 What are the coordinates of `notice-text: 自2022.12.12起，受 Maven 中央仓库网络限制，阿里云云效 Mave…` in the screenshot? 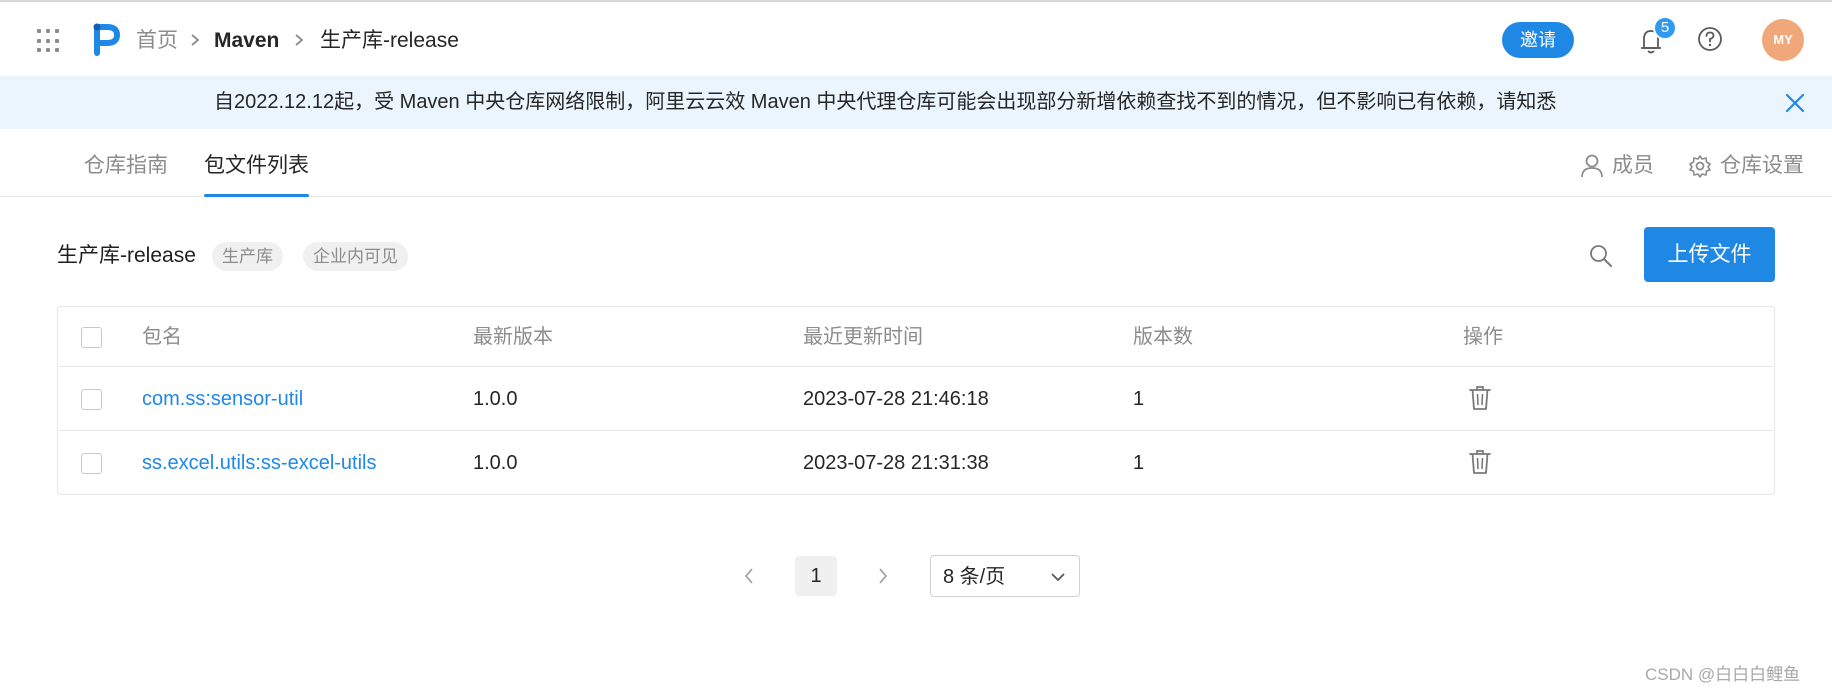 It's located at (885, 102).